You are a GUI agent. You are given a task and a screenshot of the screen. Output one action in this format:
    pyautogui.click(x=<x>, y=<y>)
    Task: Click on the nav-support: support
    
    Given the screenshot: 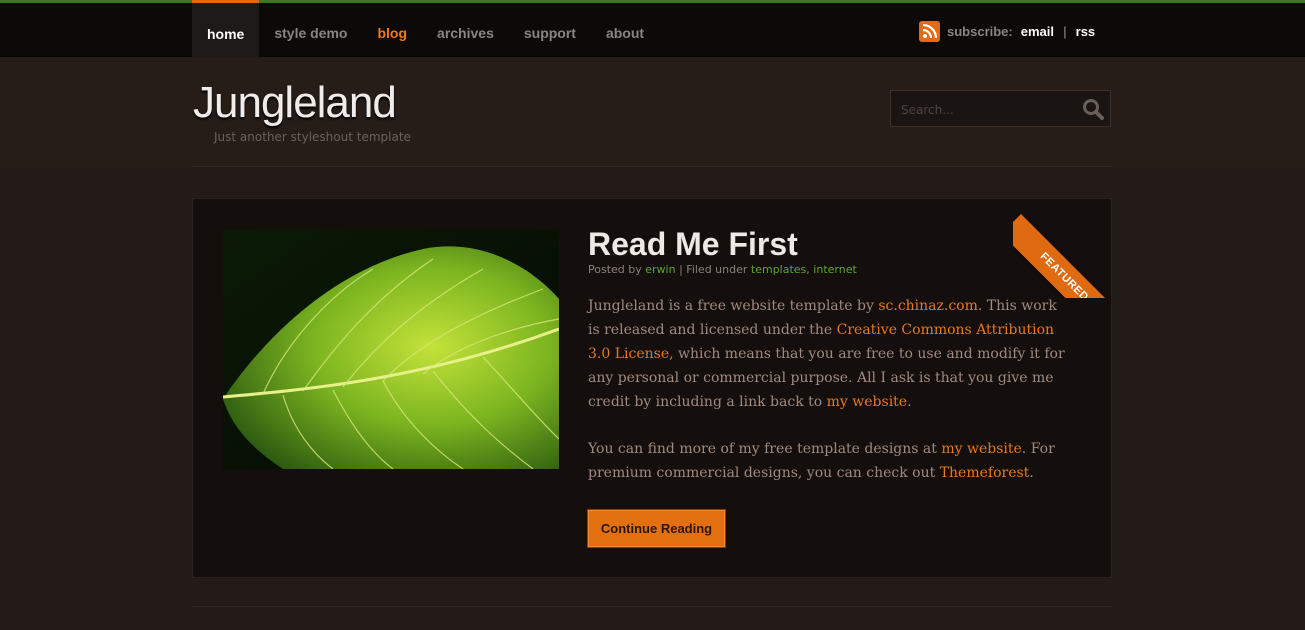 What is the action you would take?
    pyautogui.click(x=550, y=30)
    